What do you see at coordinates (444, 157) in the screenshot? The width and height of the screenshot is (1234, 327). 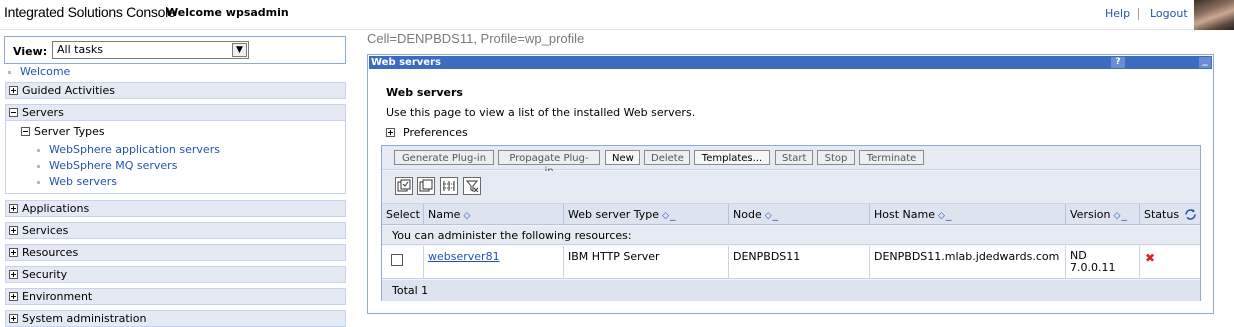 I see `generate-plugin-button: Generate Plug-in` at bounding box center [444, 157].